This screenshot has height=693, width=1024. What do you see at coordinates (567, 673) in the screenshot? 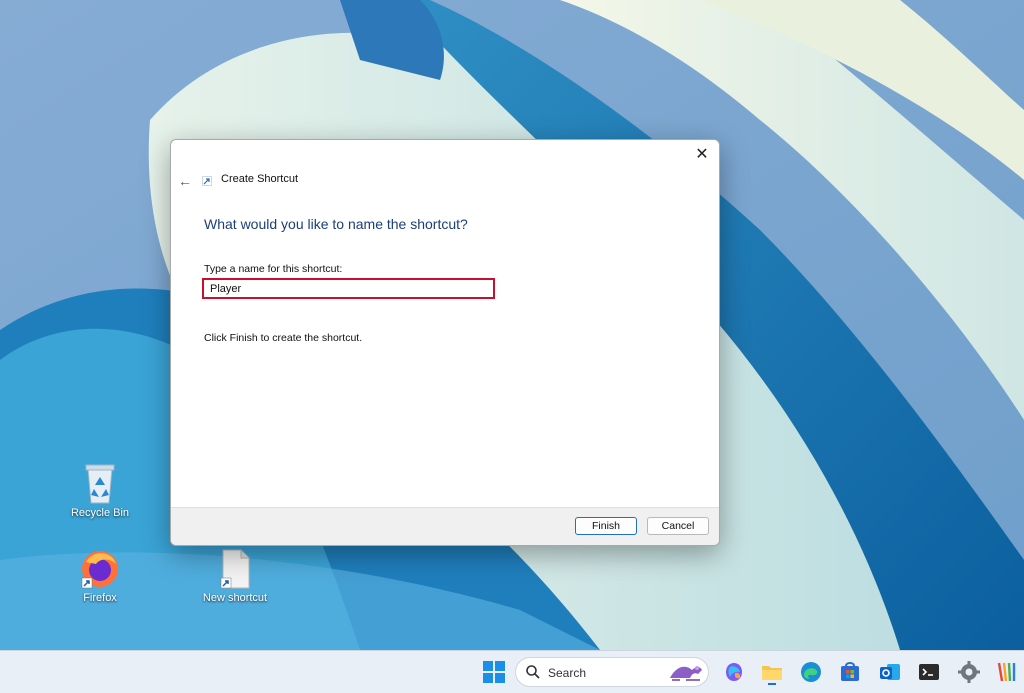
I see `search-placeholder: Search` at bounding box center [567, 673].